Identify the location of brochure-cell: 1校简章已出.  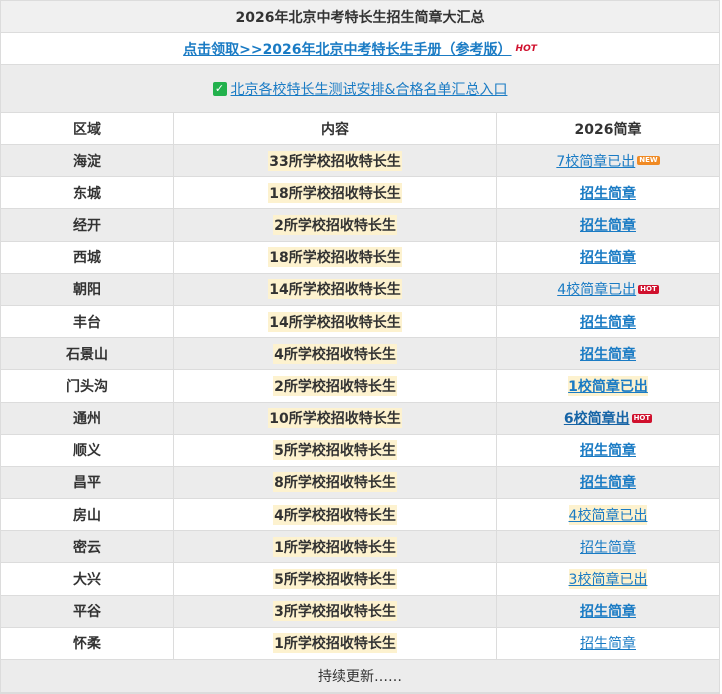
(608, 385).